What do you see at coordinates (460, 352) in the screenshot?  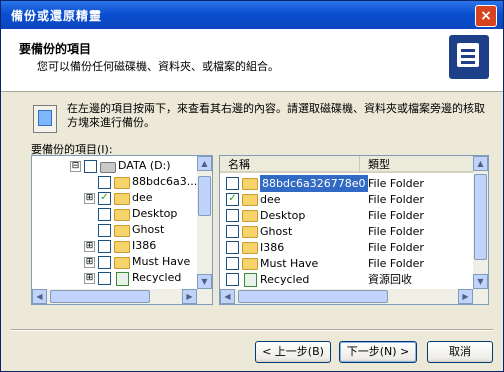 I see `cancel-button: 取消` at bounding box center [460, 352].